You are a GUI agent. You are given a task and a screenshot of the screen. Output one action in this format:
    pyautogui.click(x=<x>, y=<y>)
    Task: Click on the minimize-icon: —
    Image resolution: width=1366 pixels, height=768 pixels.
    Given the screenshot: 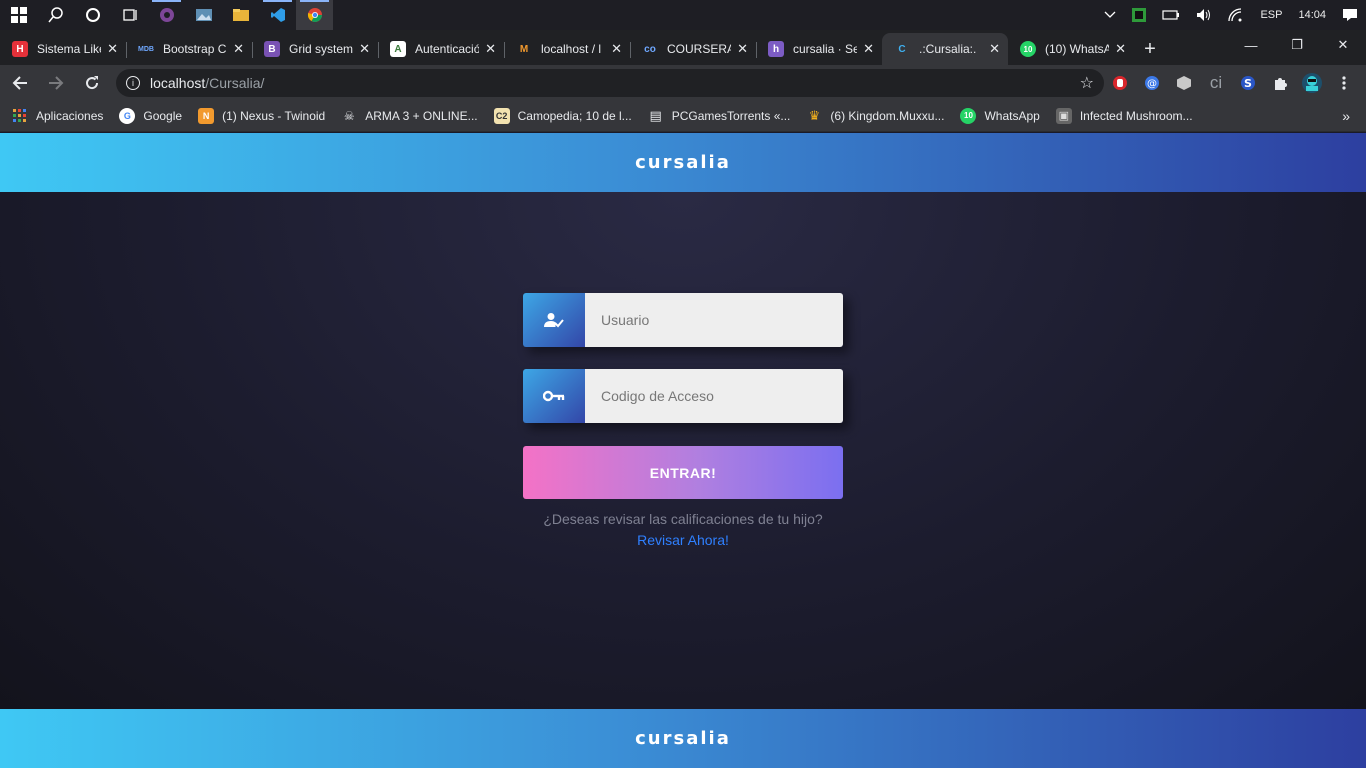 What is the action you would take?
    pyautogui.click(x=1251, y=45)
    